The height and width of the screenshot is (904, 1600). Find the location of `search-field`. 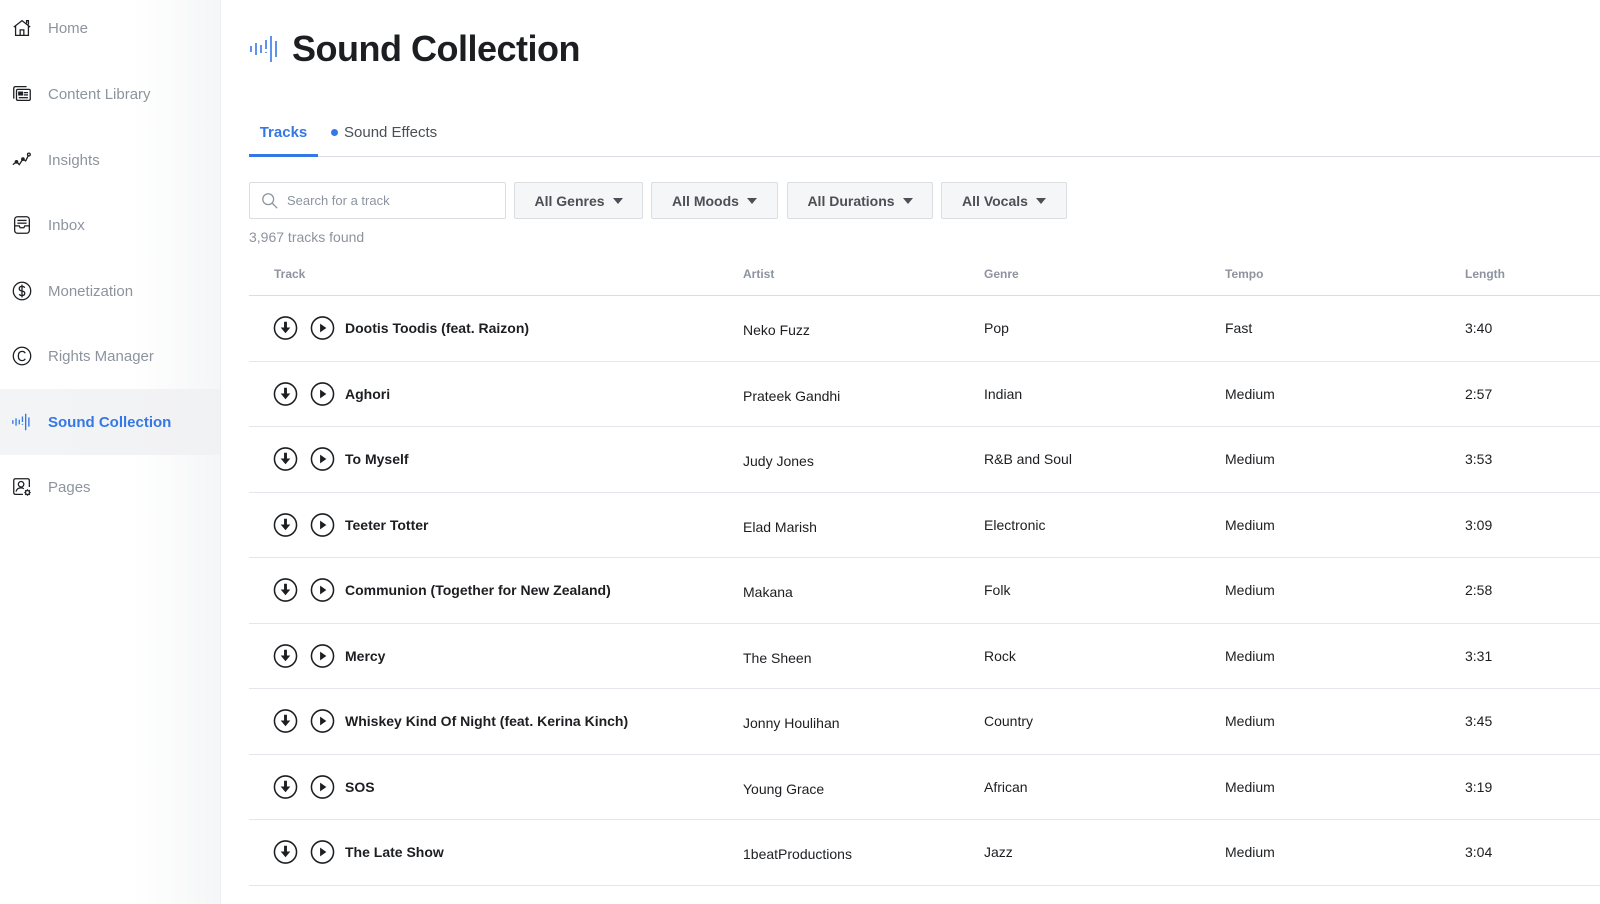

search-field is located at coordinates (377, 200).